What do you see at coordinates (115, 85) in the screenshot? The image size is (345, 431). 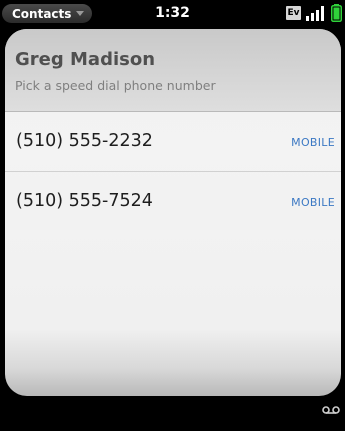 I see `header-subtitle: Pick a speed dial phone number` at bounding box center [115, 85].